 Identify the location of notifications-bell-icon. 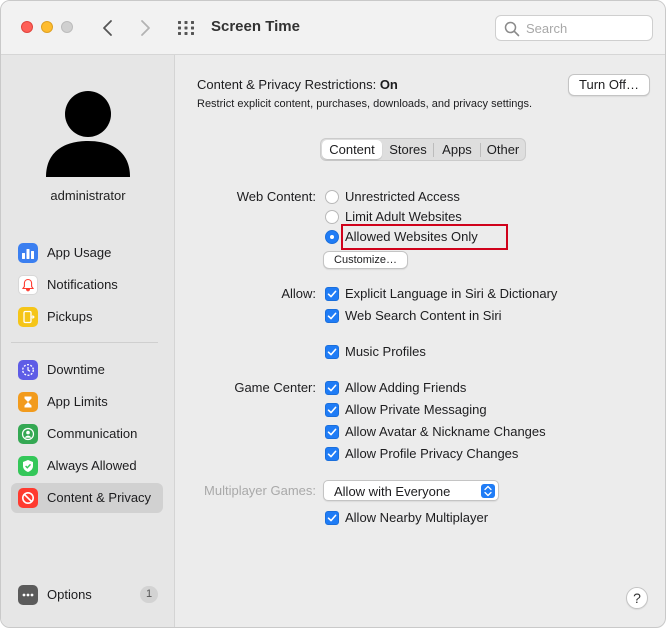
(28, 285).